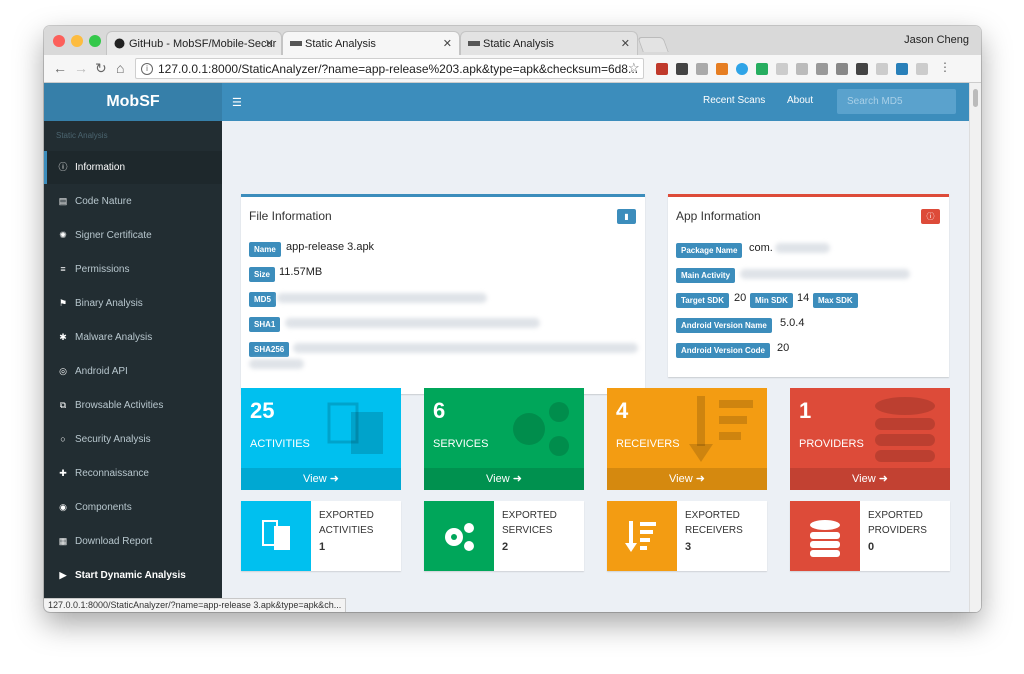 Image resolution: width=1024 pixels, height=674 pixels. Describe the element at coordinates (77, 41) in the screenshot. I see `minimize-window-button` at that location.